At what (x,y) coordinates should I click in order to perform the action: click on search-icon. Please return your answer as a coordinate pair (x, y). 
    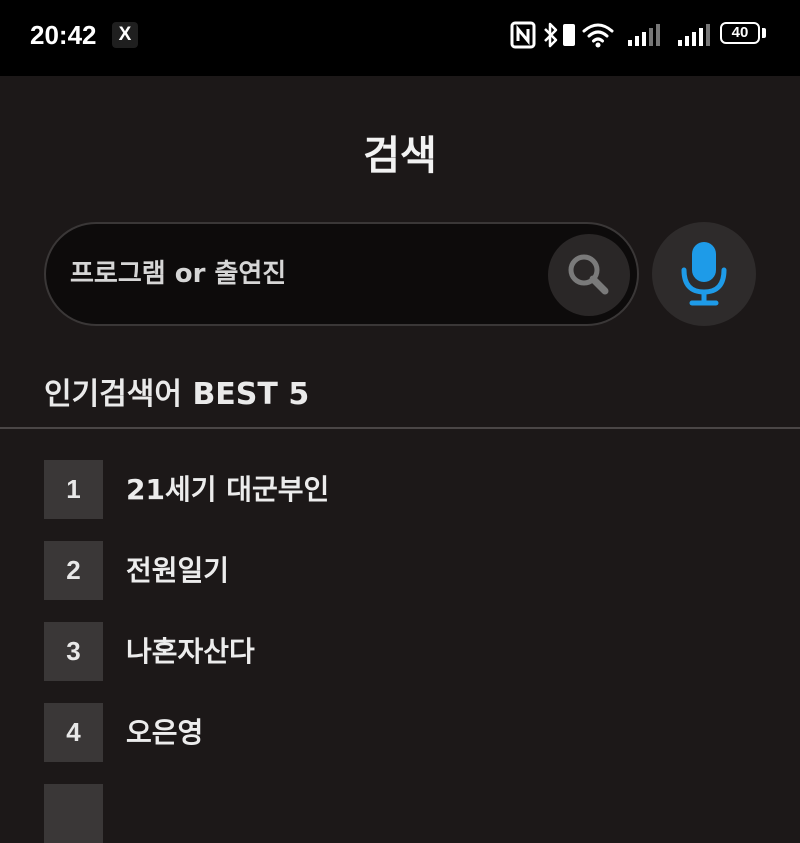
    Looking at the image, I should click on (588, 274).